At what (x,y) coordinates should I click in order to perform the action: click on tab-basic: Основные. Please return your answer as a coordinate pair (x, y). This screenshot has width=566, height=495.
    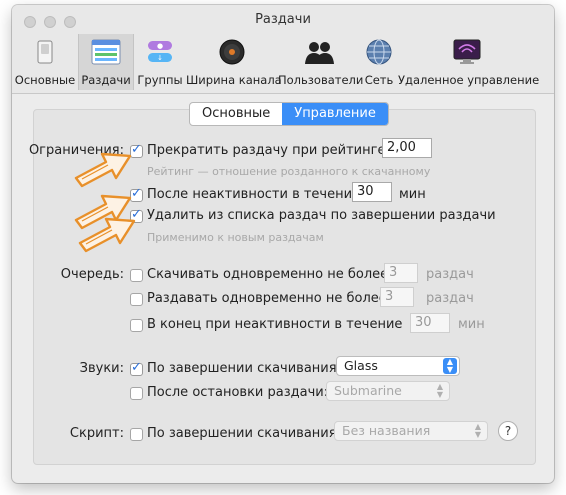
    Looking at the image, I should click on (236, 114).